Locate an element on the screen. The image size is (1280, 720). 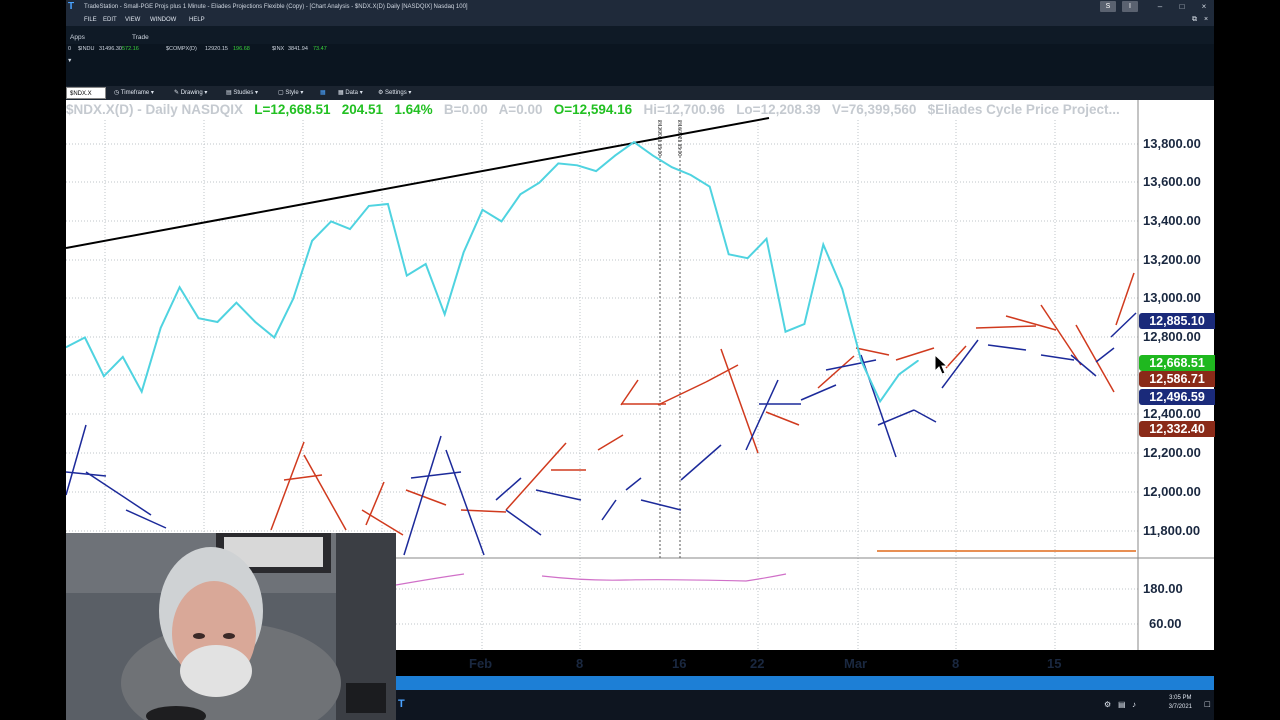
ticker-last: 31496.30 is located at coordinates (110, 49).